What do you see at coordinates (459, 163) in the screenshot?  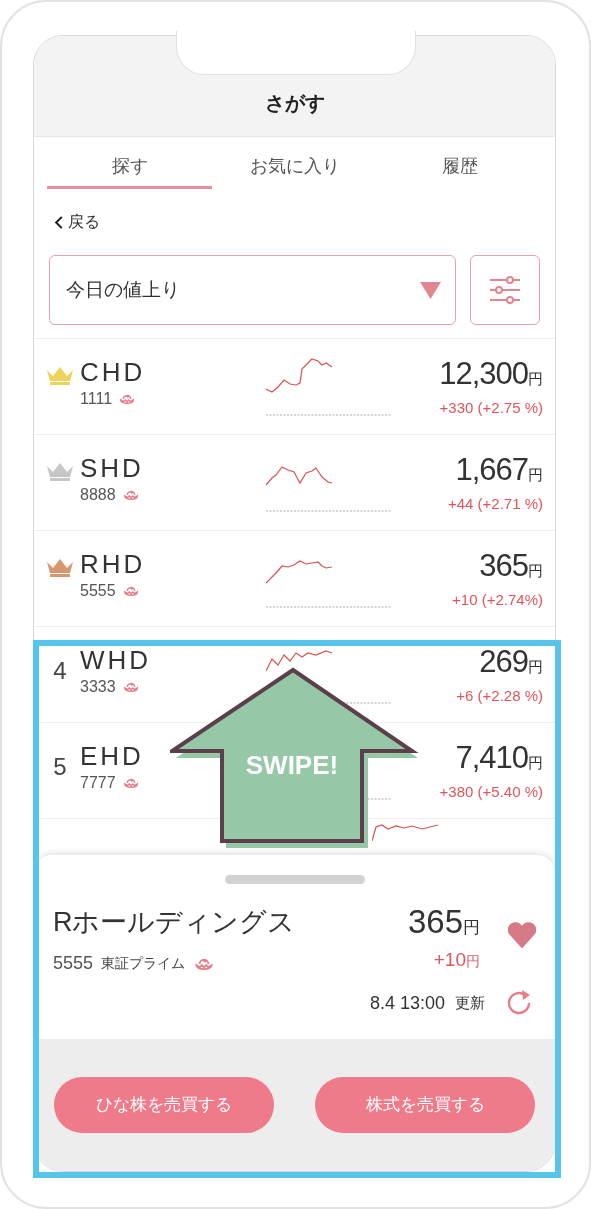 I see `tab: 履歴` at bounding box center [459, 163].